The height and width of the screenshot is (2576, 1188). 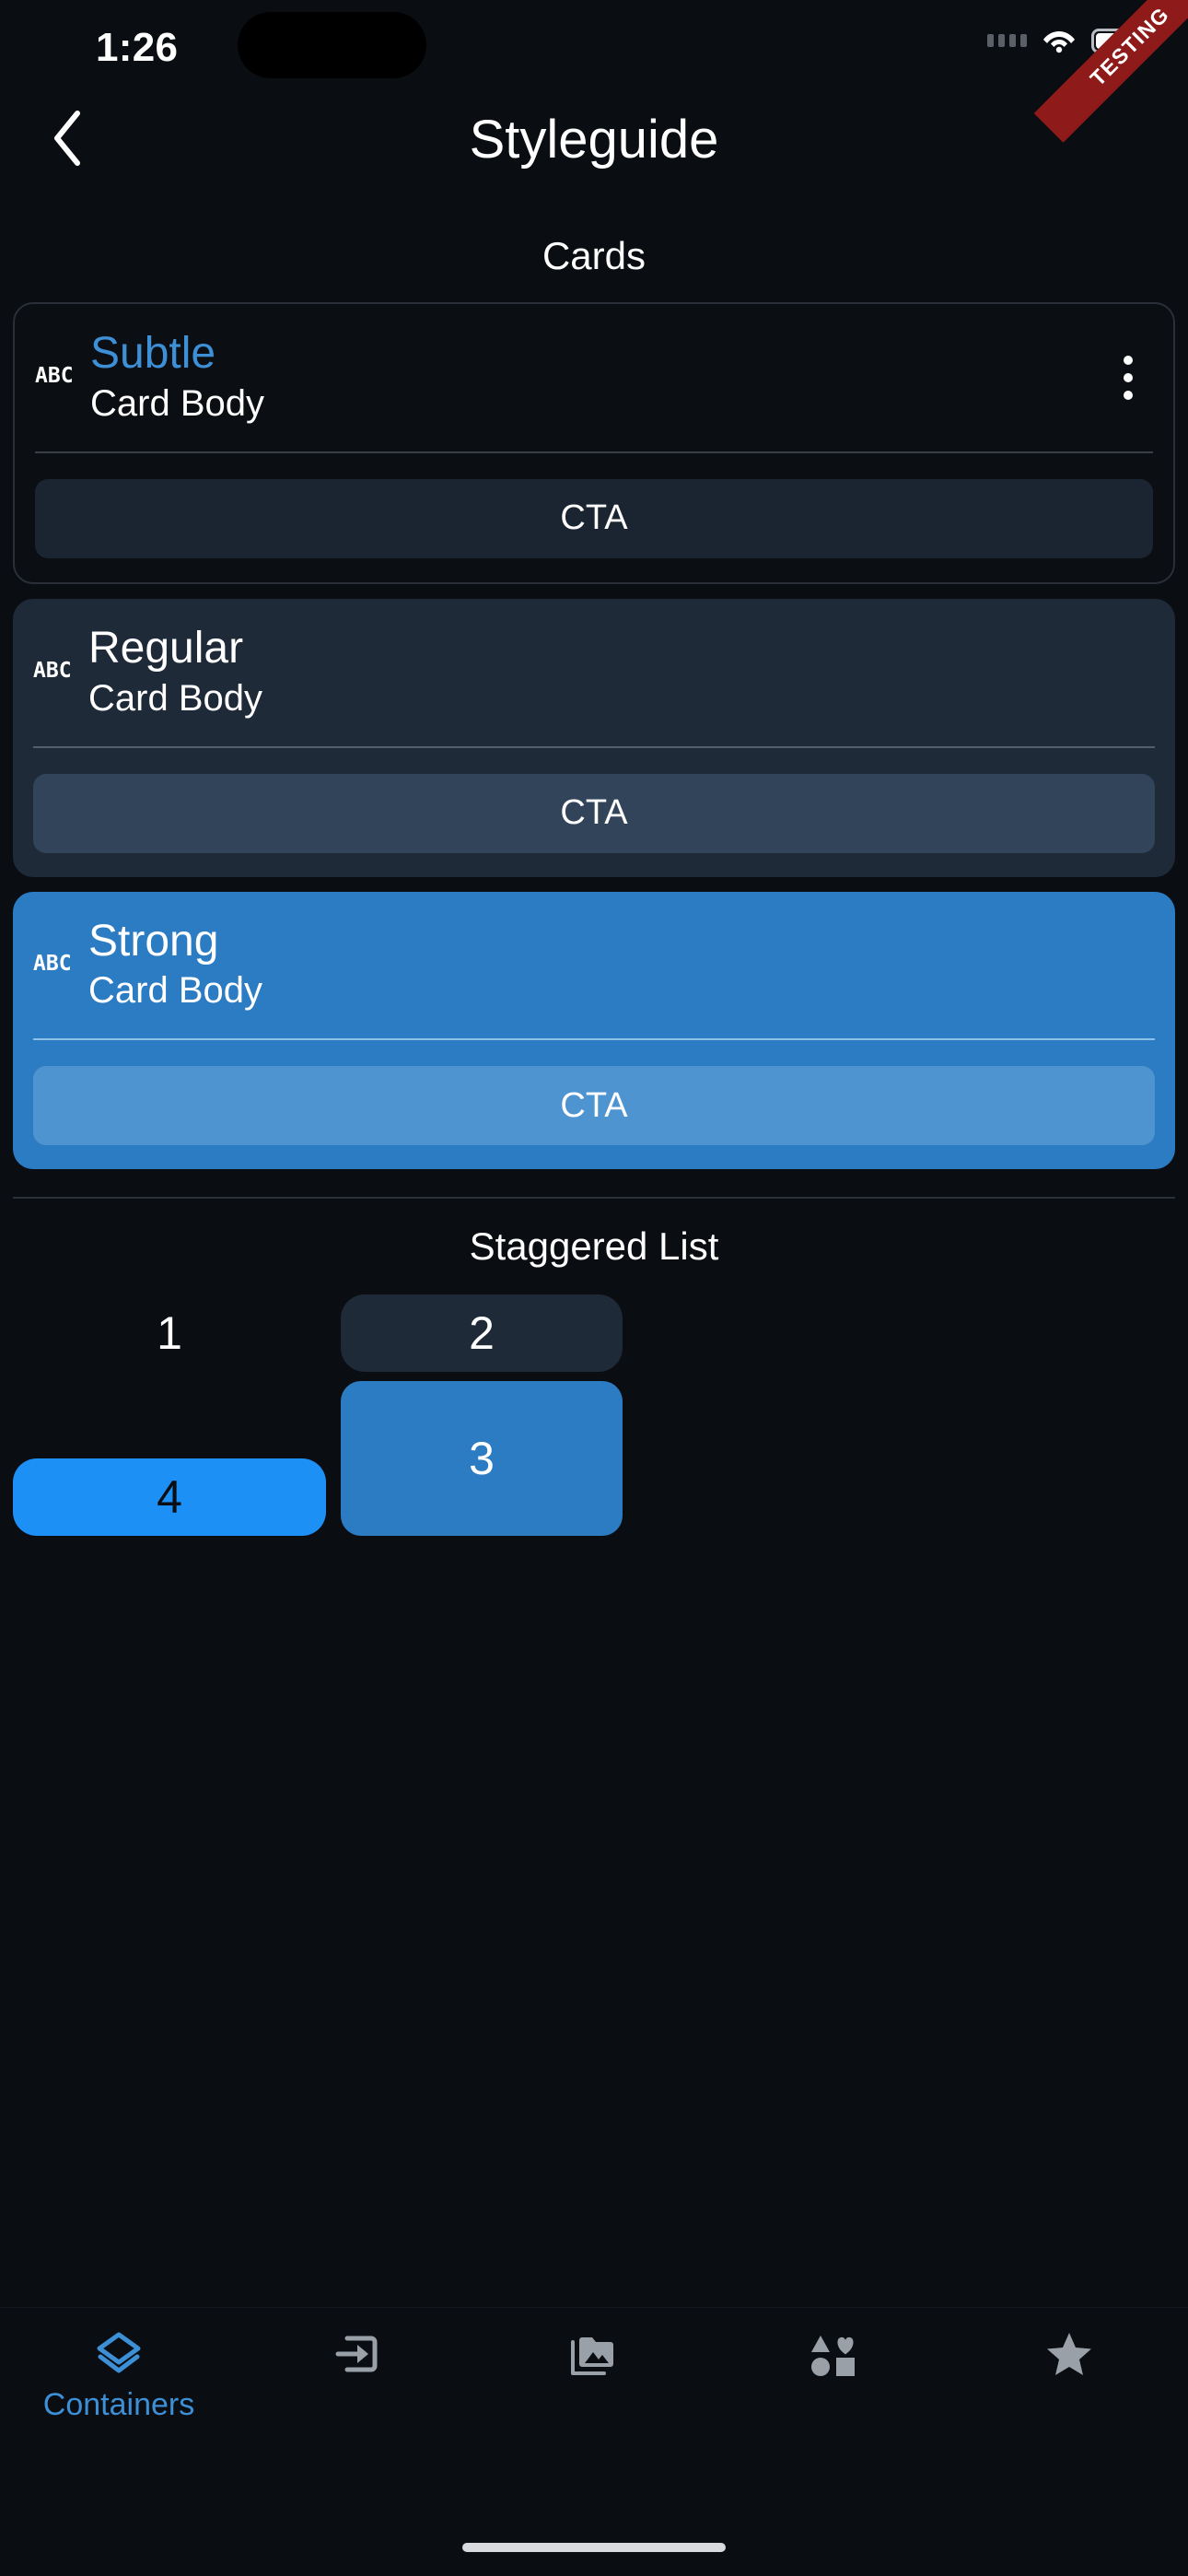 I want to click on page-title: Styleguide, so click(x=594, y=140).